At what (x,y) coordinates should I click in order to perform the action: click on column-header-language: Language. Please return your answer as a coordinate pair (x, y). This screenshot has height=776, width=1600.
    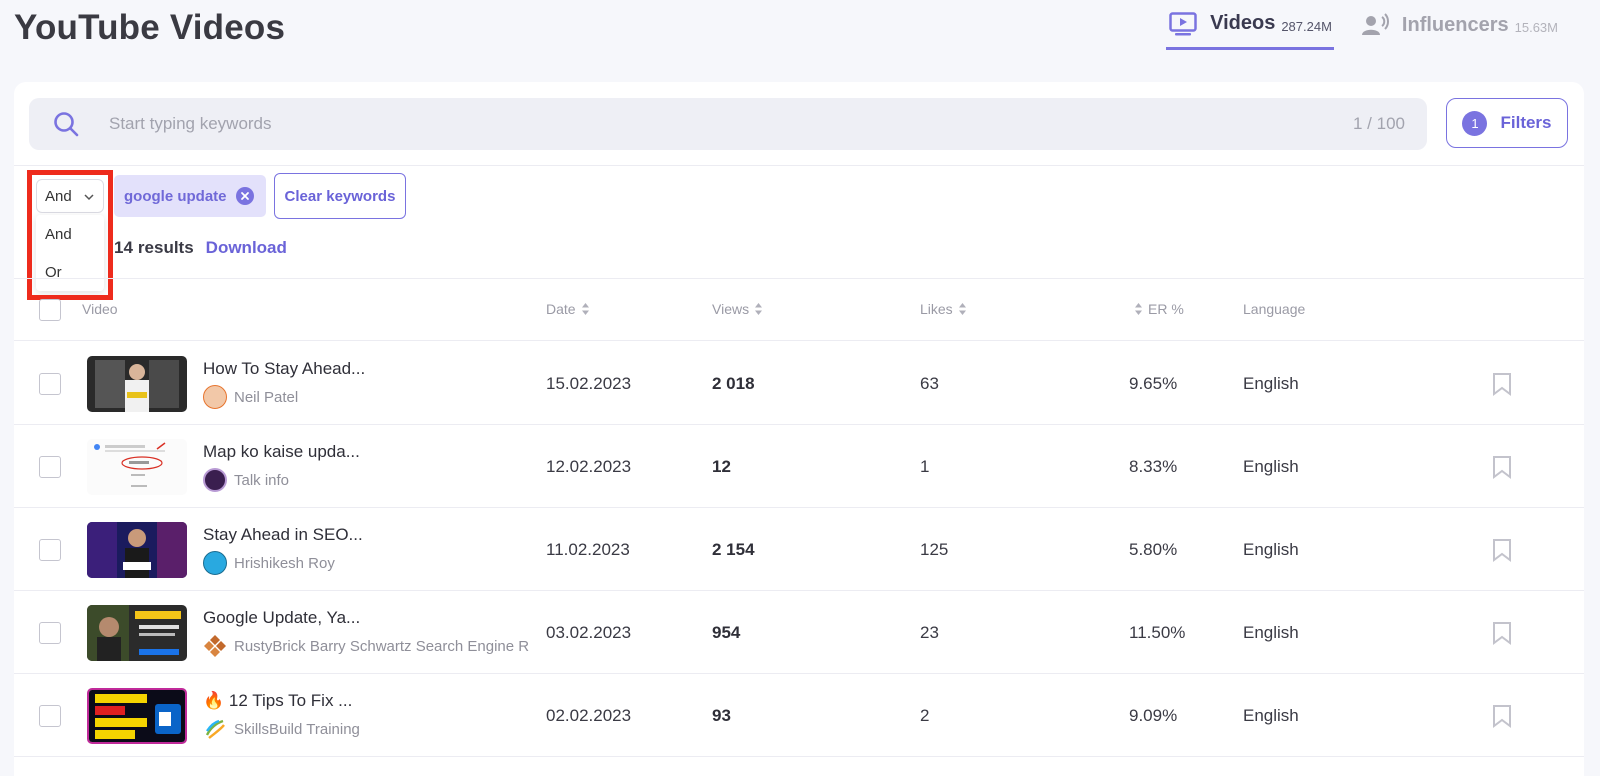
    Looking at the image, I should click on (1274, 309).